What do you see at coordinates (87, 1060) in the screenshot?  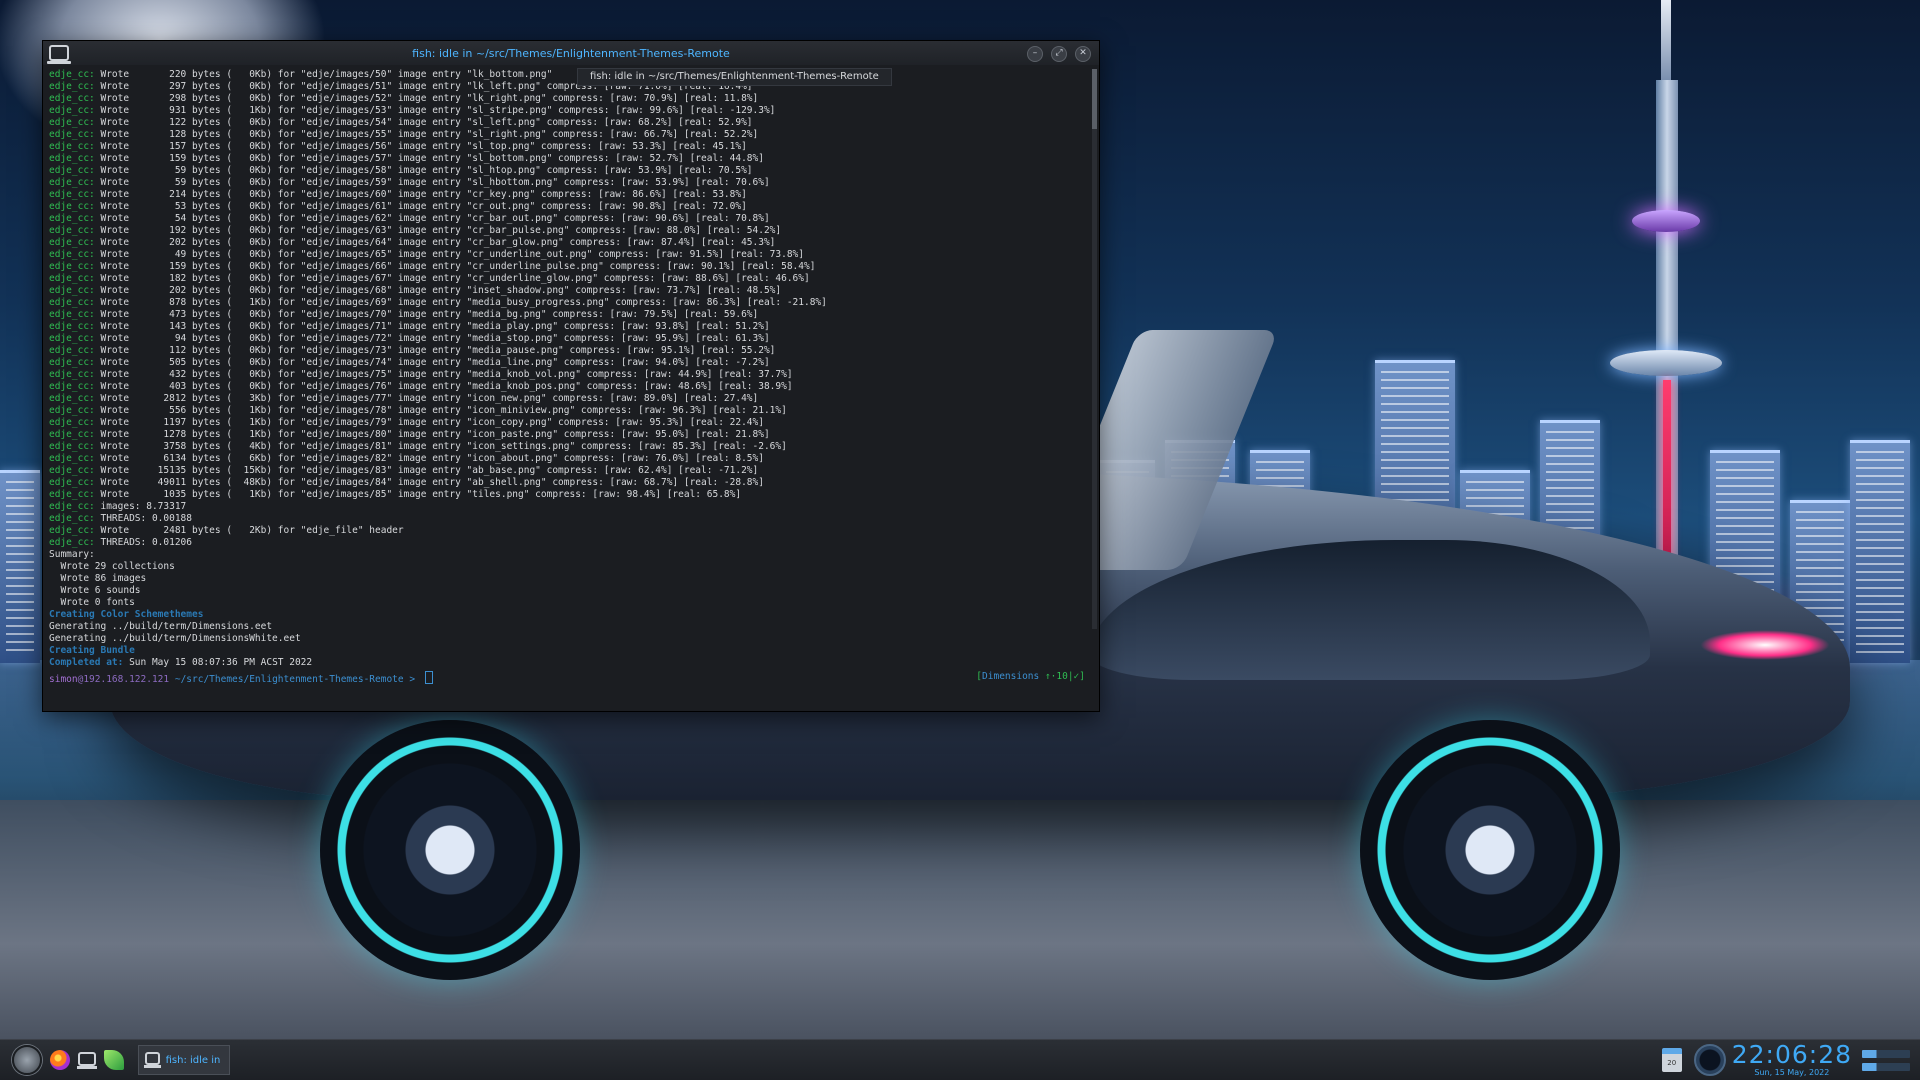 I see `terminal-launcher-icon` at bounding box center [87, 1060].